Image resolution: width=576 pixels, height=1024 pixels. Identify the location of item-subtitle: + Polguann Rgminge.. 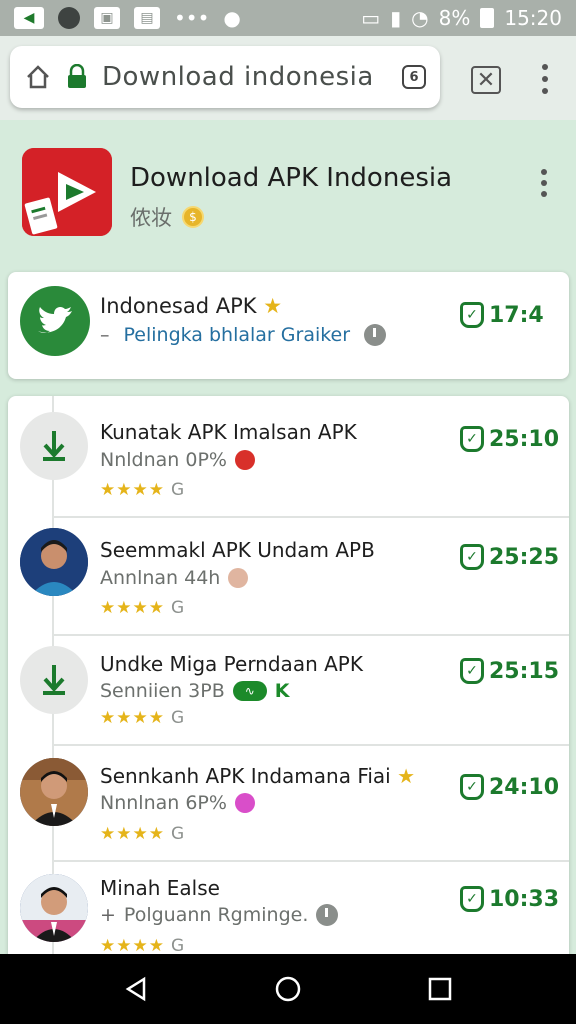
(219, 915).